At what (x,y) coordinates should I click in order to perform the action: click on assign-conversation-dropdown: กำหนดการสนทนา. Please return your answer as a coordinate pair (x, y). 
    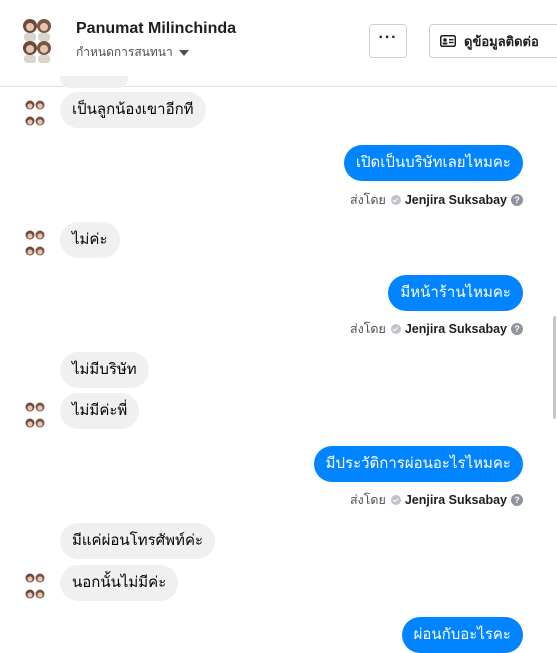
    Looking at the image, I should click on (132, 52).